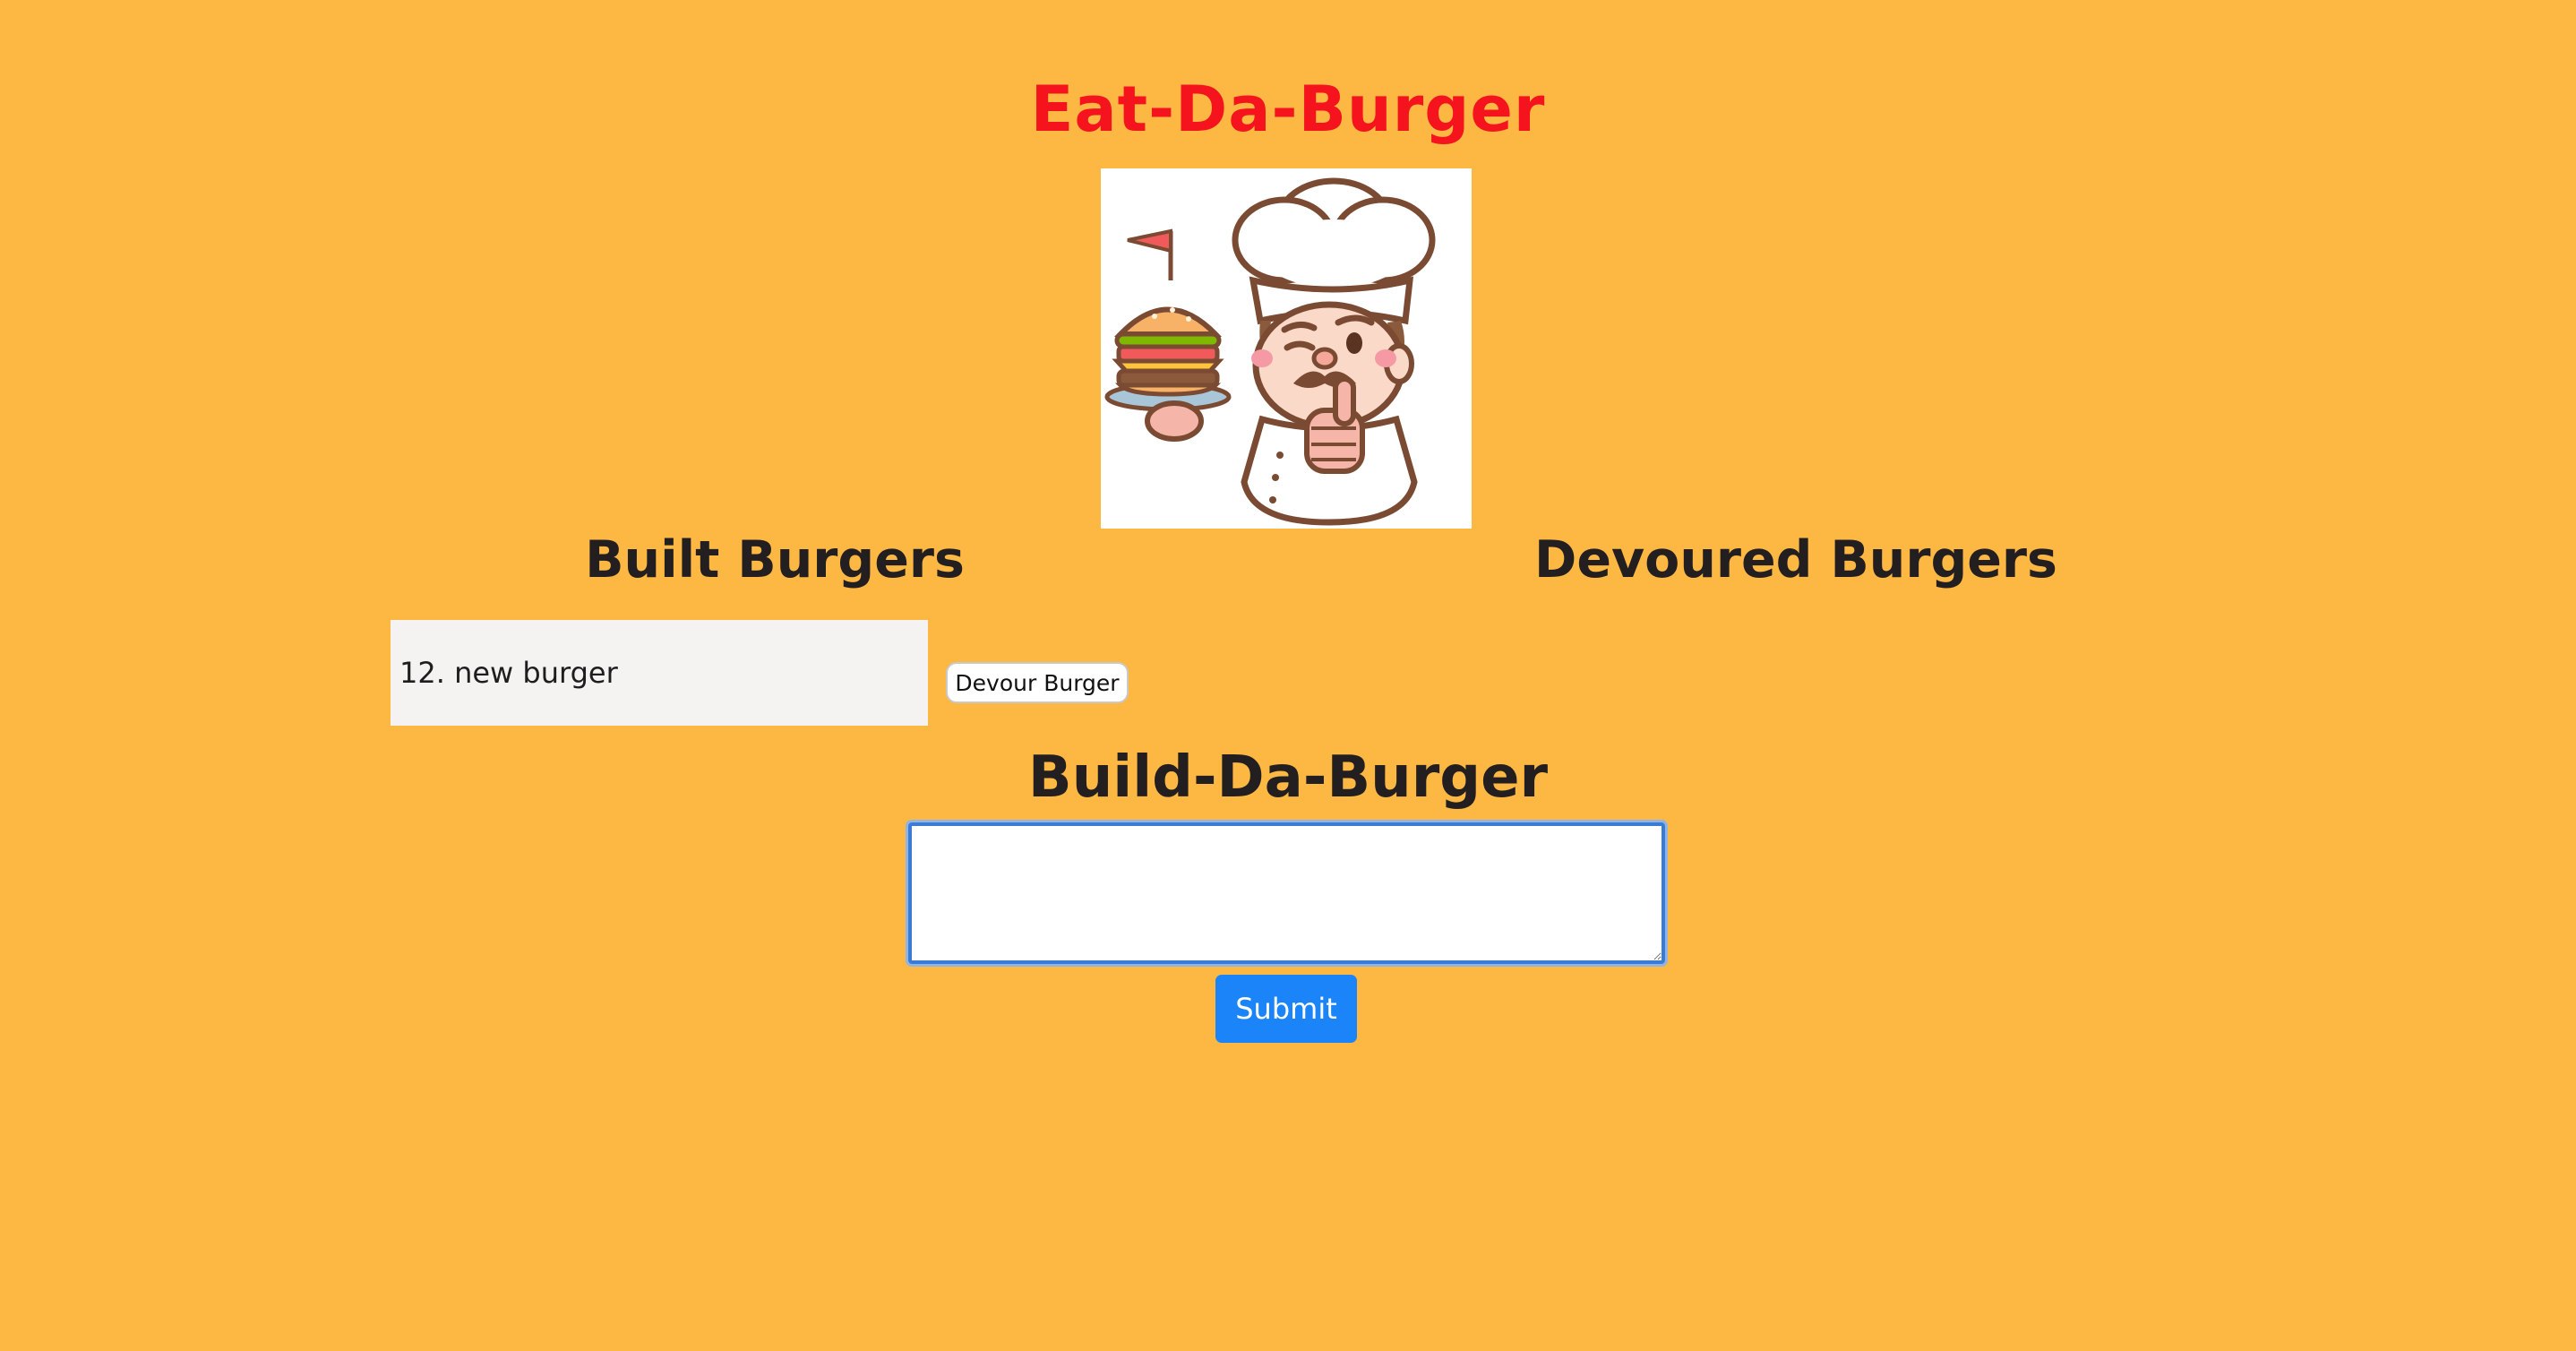 The width and height of the screenshot is (2576, 1351). What do you see at coordinates (1287, 893) in the screenshot?
I see `burger-name-textarea` at bounding box center [1287, 893].